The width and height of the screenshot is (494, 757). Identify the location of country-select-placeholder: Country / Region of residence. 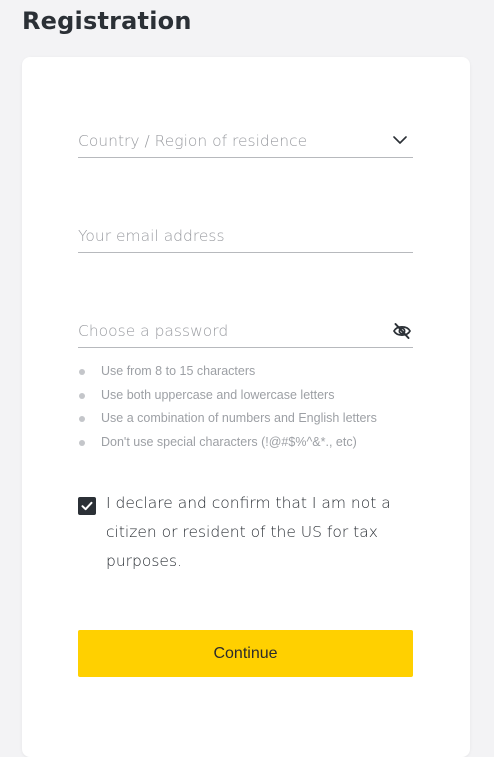
(193, 141).